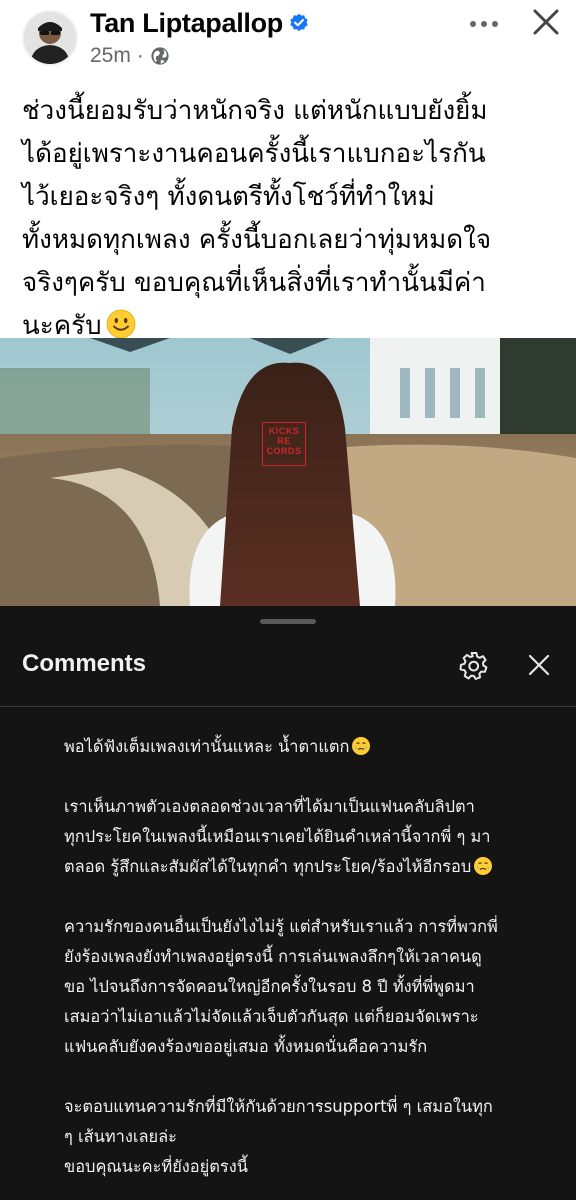 The height and width of the screenshot is (1200, 576). I want to click on avatar-image, so click(50, 38).